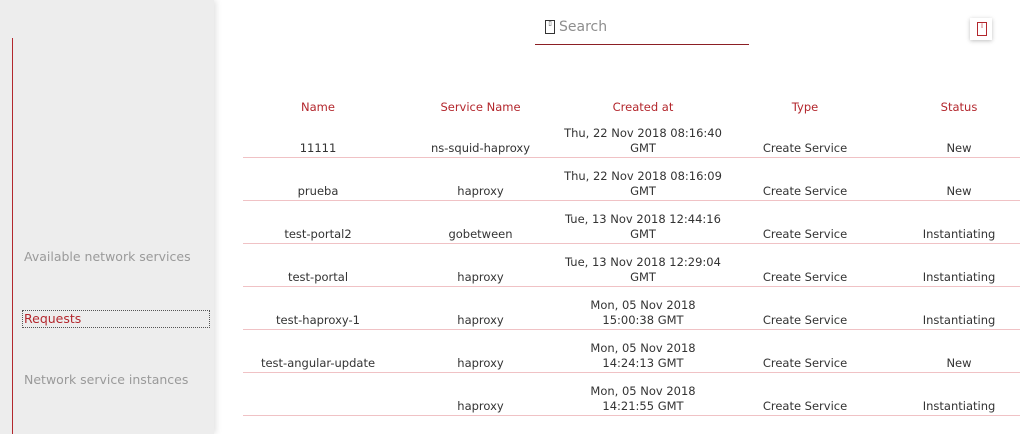  Describe the element at coordinates (12, 236) in the screenshot. I see `sidebar-accent-line` at that location.